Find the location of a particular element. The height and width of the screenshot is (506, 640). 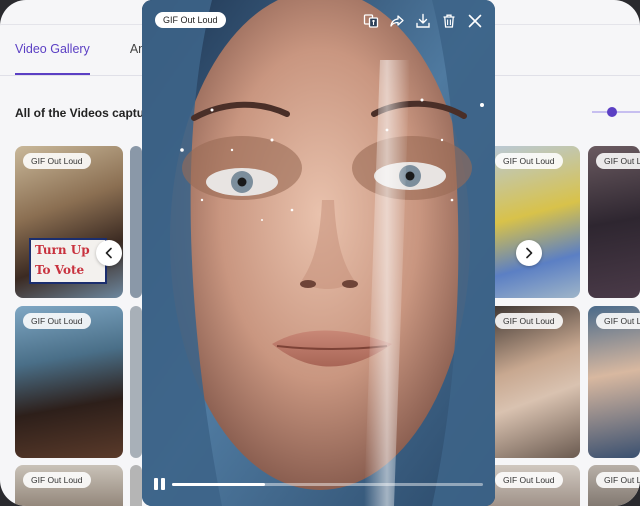

chevron-right-icon is located at coordinates (529, 253).